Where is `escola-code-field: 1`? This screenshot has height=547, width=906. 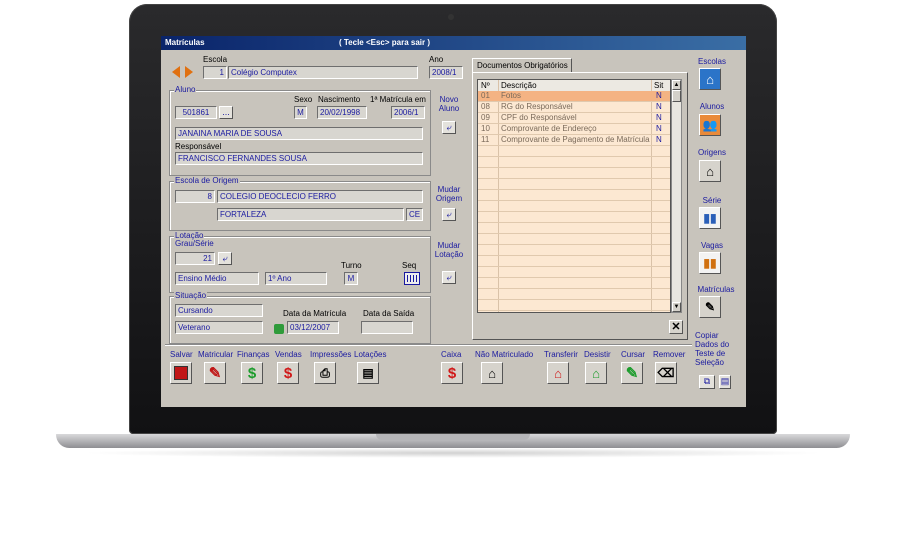
escola-code-field: 1 is located at coordinates (215, 72).